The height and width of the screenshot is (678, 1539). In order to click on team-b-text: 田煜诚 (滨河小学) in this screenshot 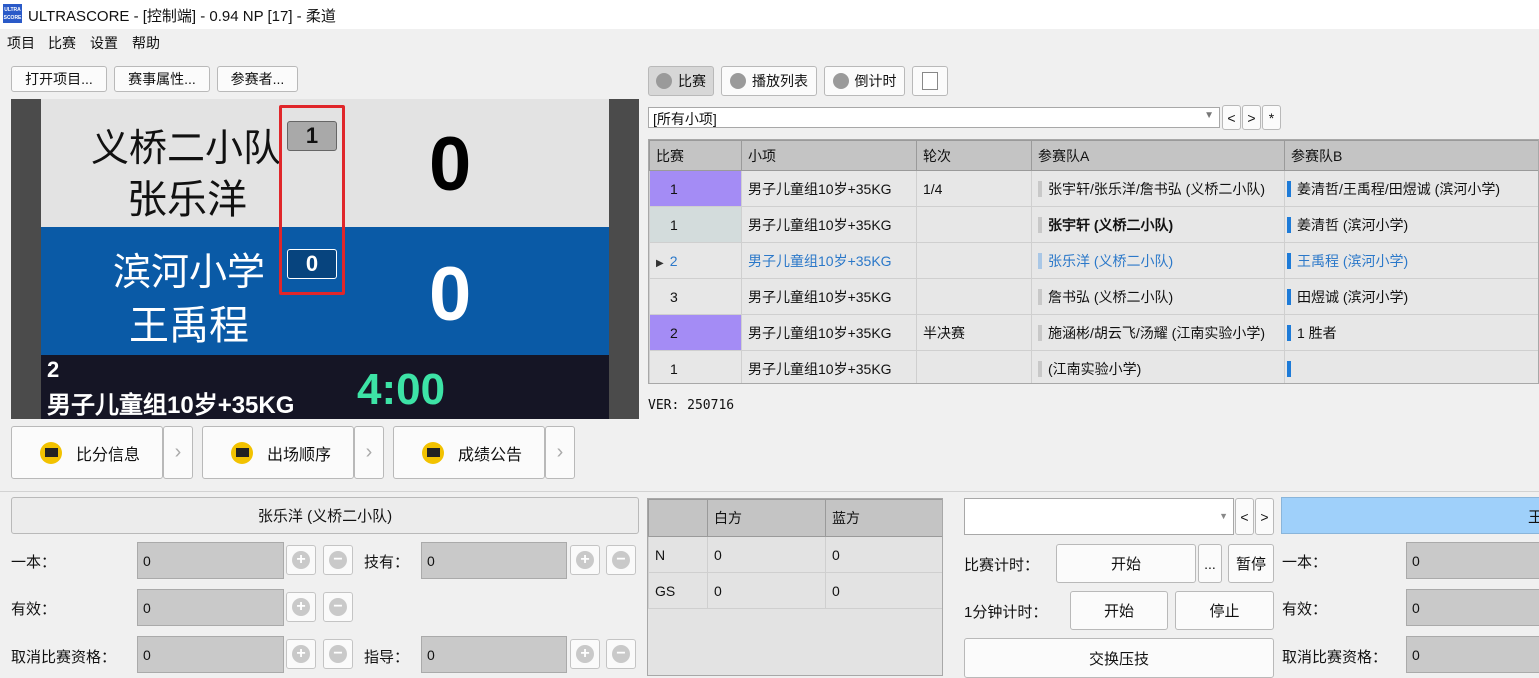, I will do `click(1347, 297)`.